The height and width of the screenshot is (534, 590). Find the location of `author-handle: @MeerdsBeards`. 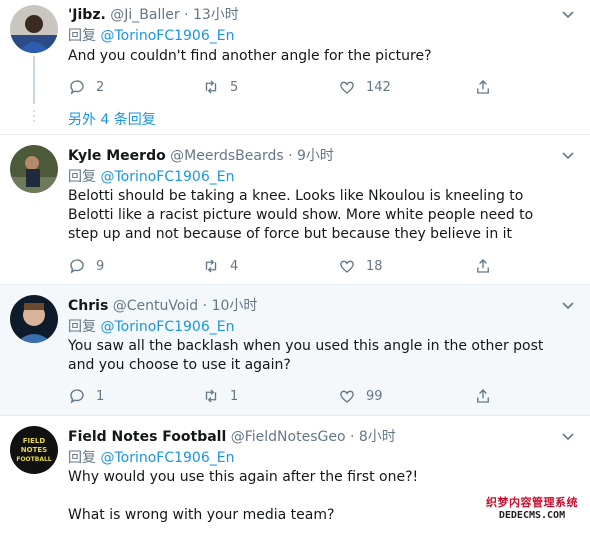

author-handle: @MeerdsBeards is located at coordinates (226, 156).